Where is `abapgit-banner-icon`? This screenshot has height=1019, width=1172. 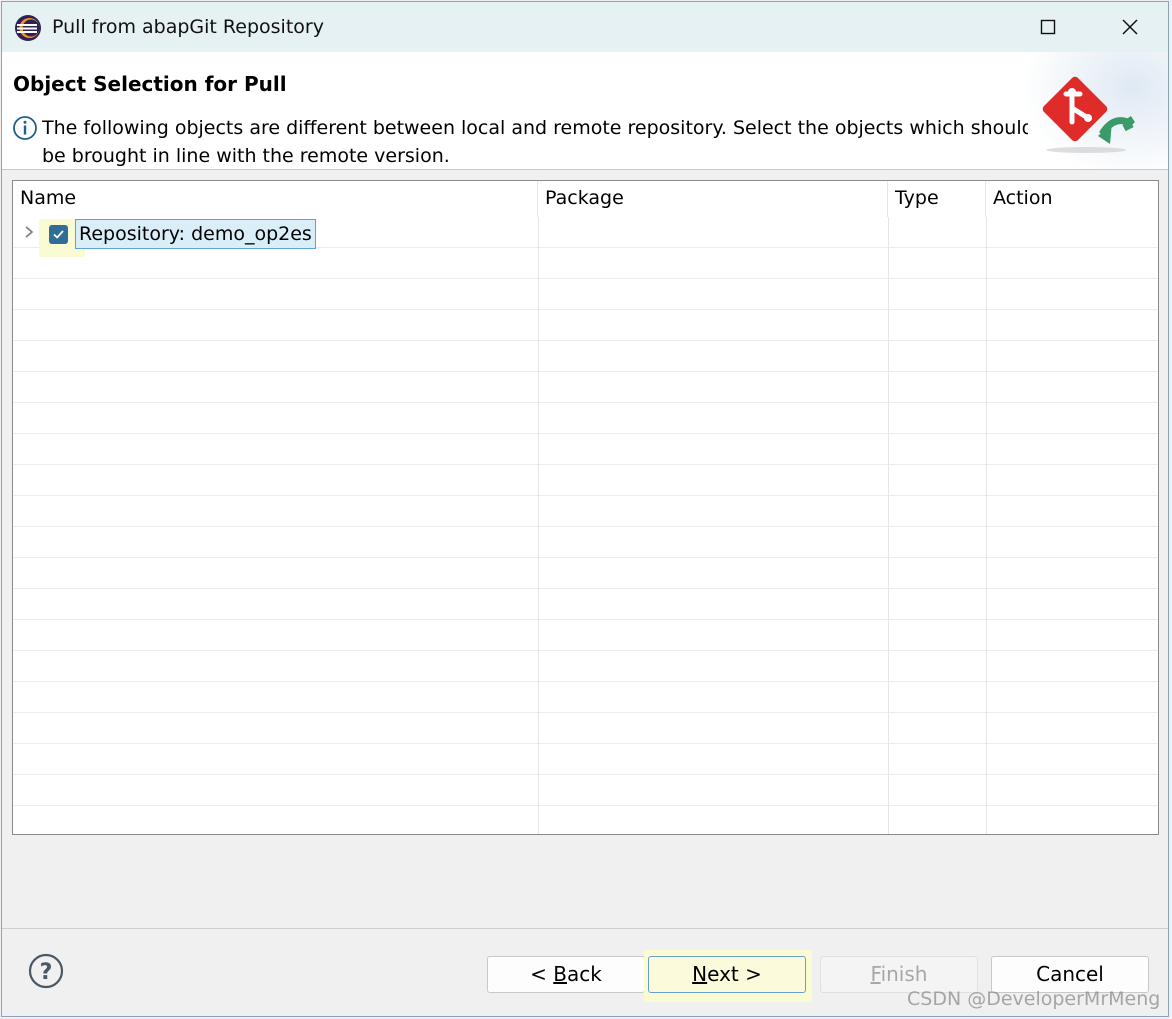
abapgit-banner-icon is located at coordinates (1098, 110).